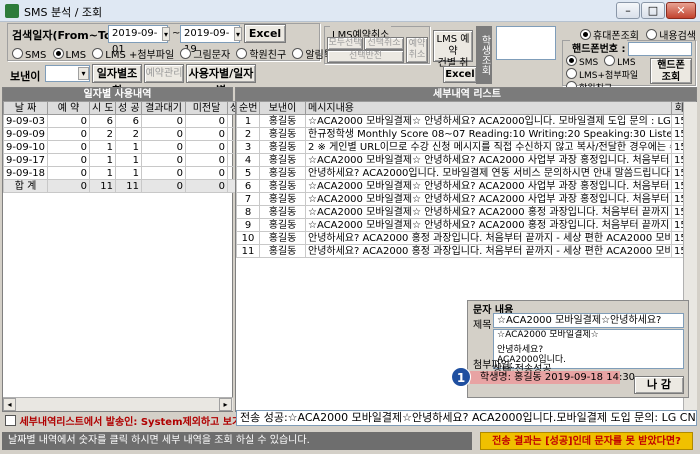  What do you see at coordinates (602, 74) in the screenshot?
I see `phone-lms-attach-radio: LMS+첨부파일` at bounding box center [602, 74].